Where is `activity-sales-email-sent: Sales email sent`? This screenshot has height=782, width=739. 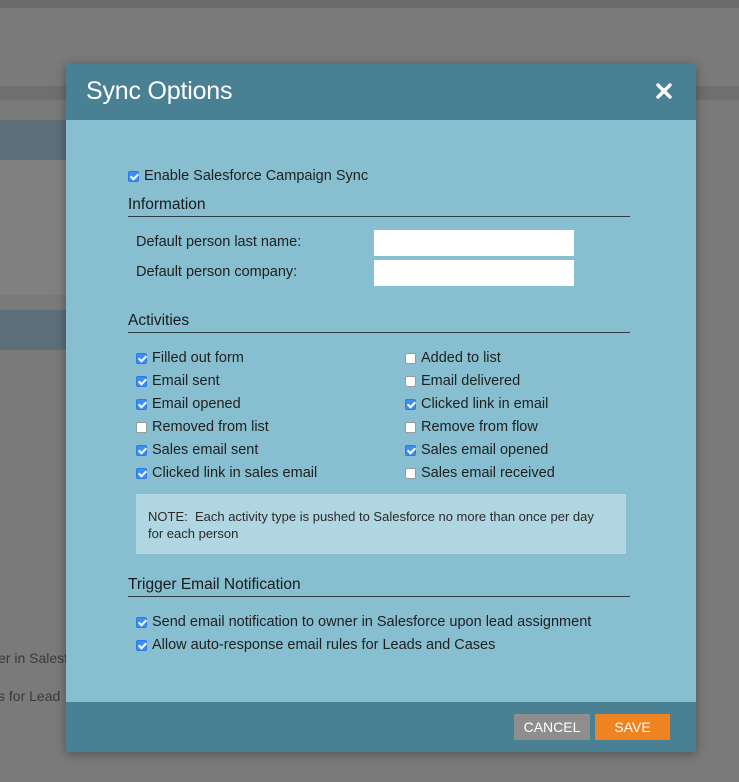
activity-sales-email-sent: Sales email sent is located at coordinates (197, 450).